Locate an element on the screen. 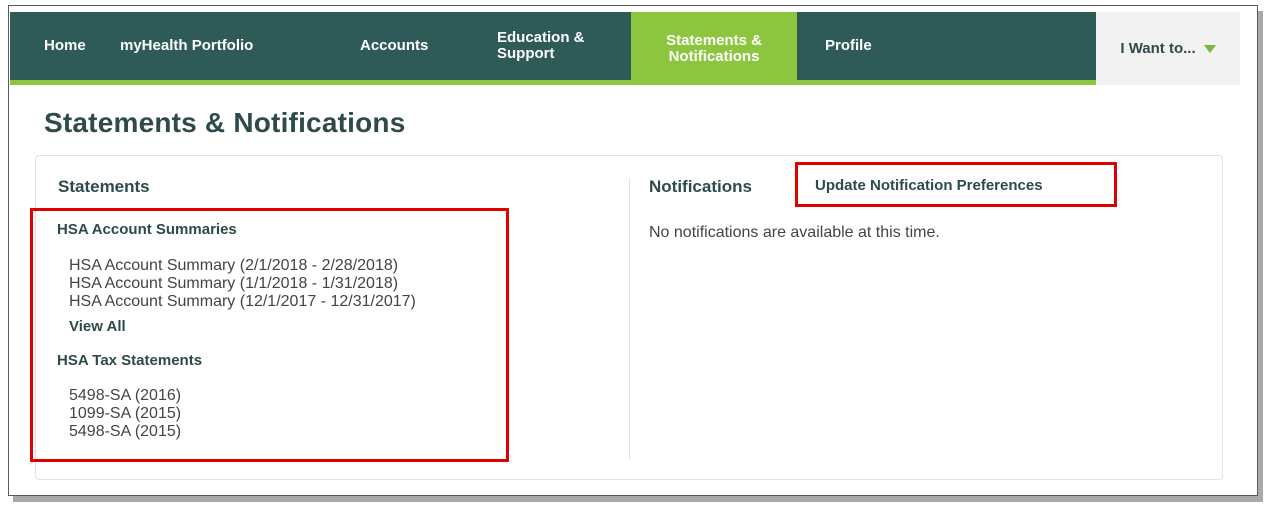 The height and width of the screenshot is (508, 1270). nav-home-label: Home is located at coordinates (65, 45).